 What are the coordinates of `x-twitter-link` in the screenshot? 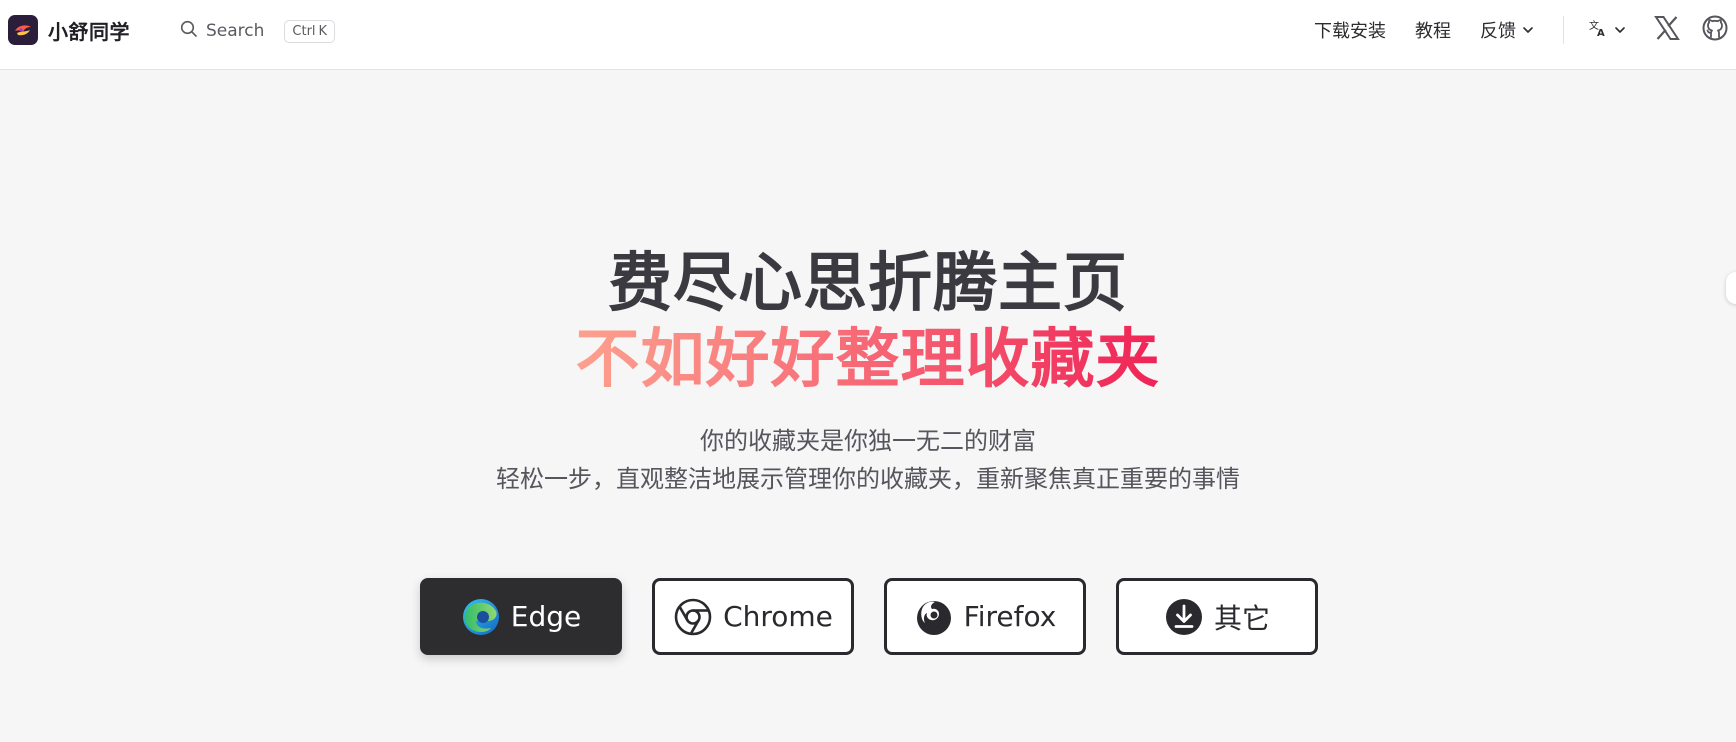 It's located at (1667, 30).